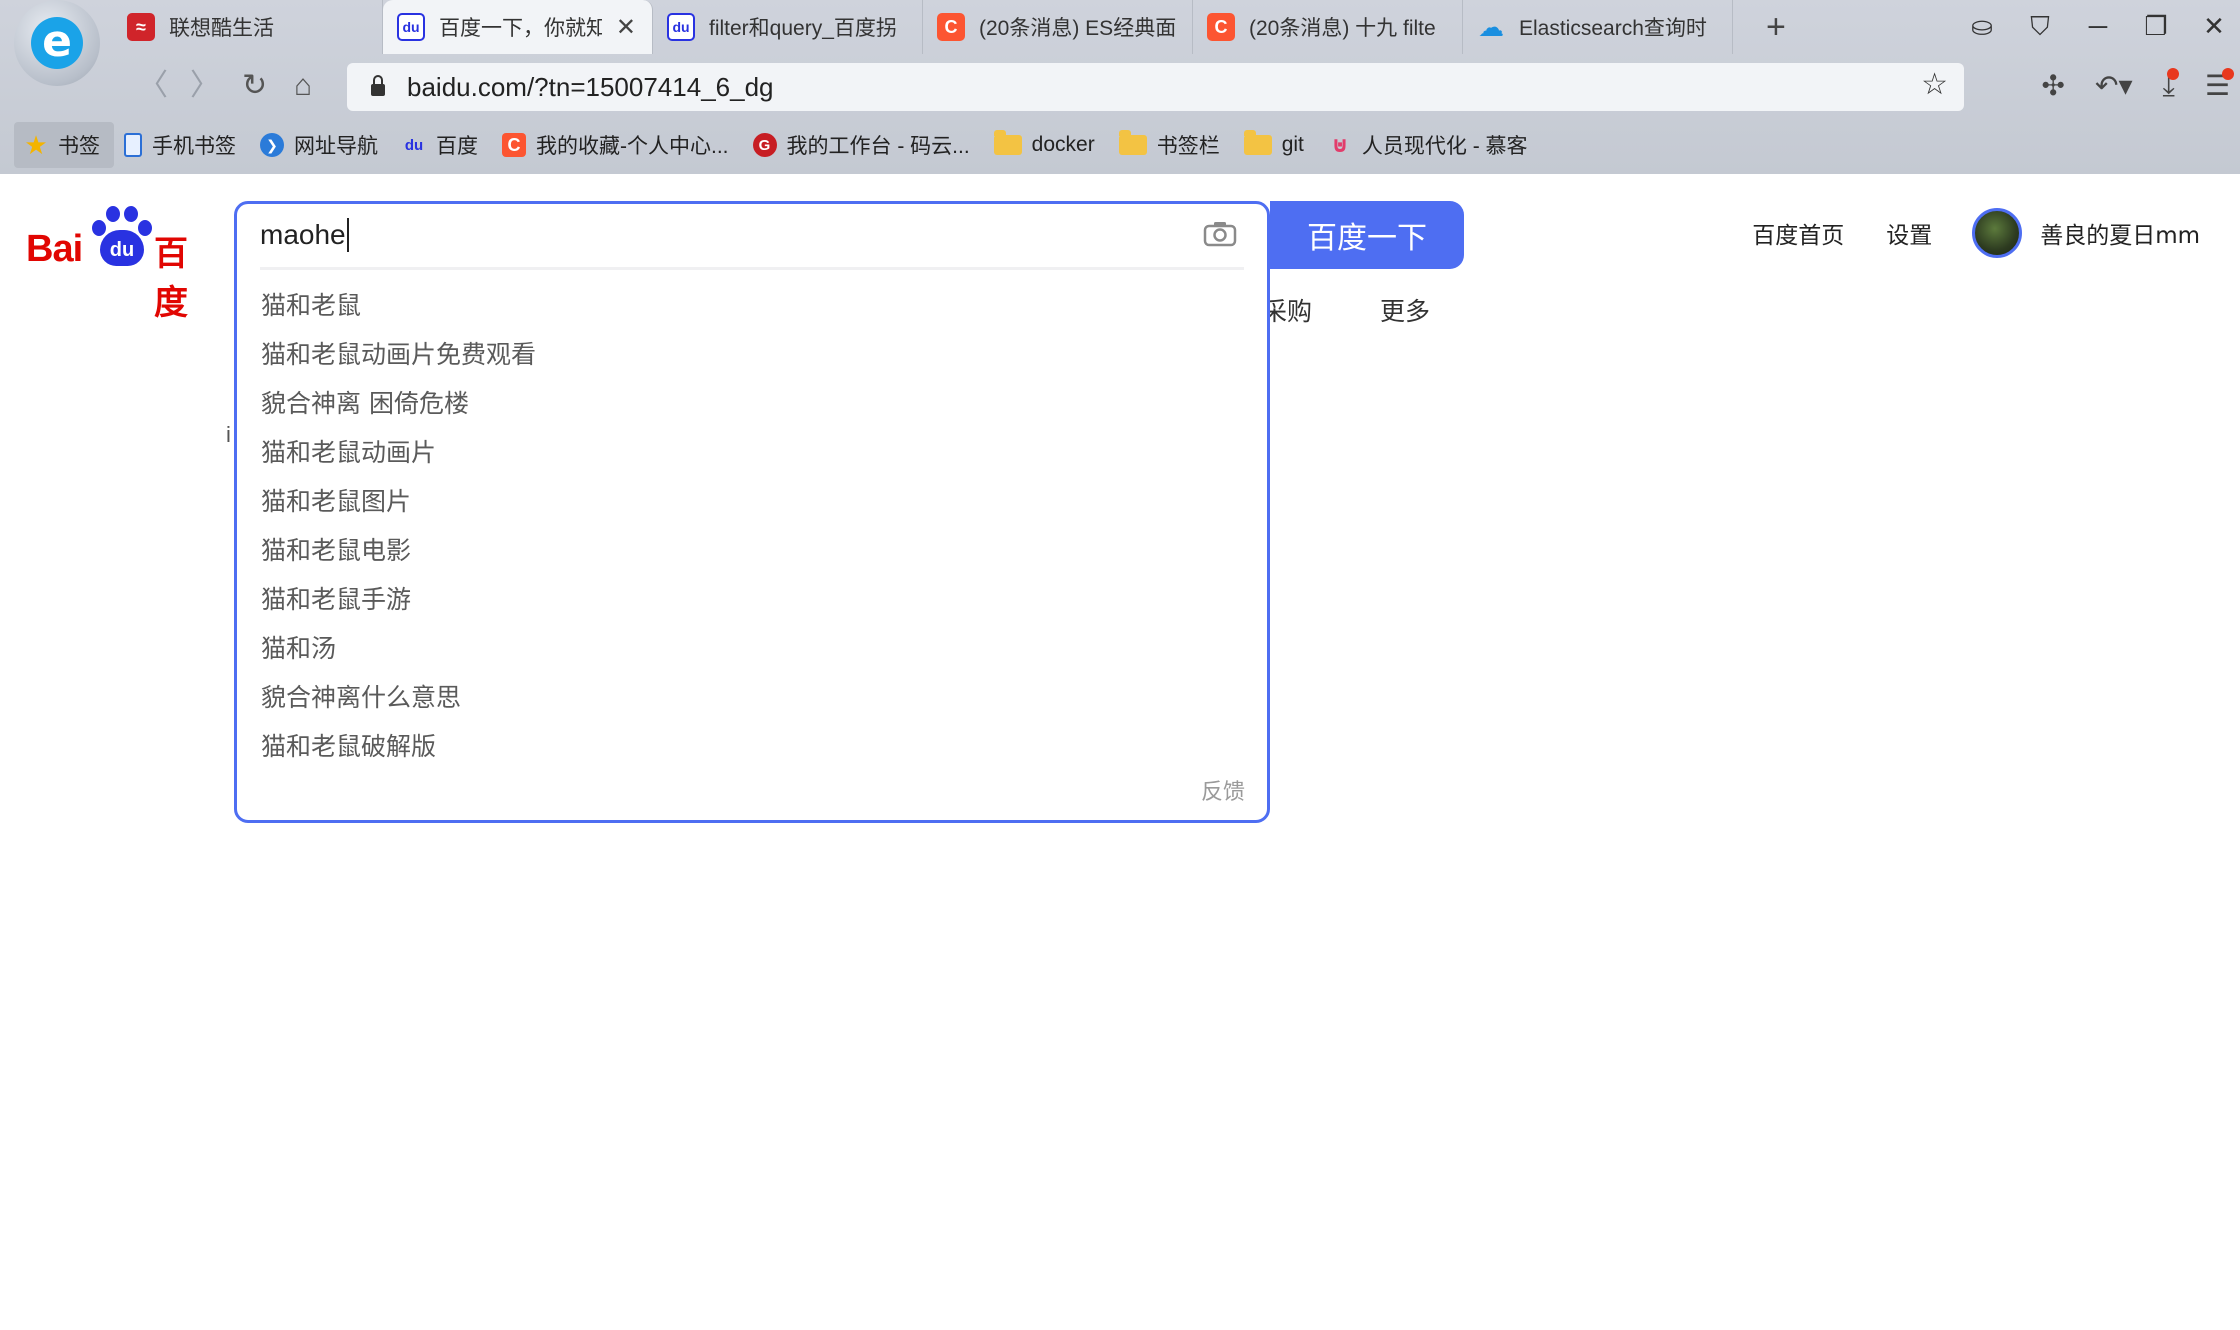  I want to click on toolbar-extensions: ✣ ↶▾ ⤓ ☰, so click(2138, 86).